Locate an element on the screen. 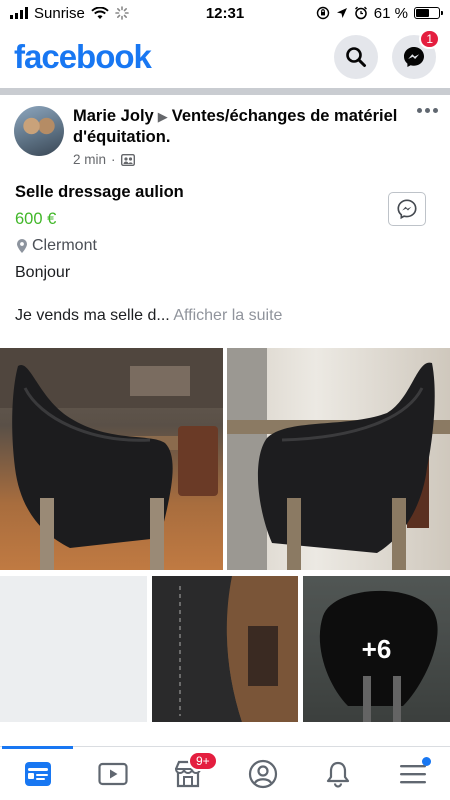 The height and width of the screenshot is (800, 450). carrier-label: Sunrise is located at coordinates (59, 13).